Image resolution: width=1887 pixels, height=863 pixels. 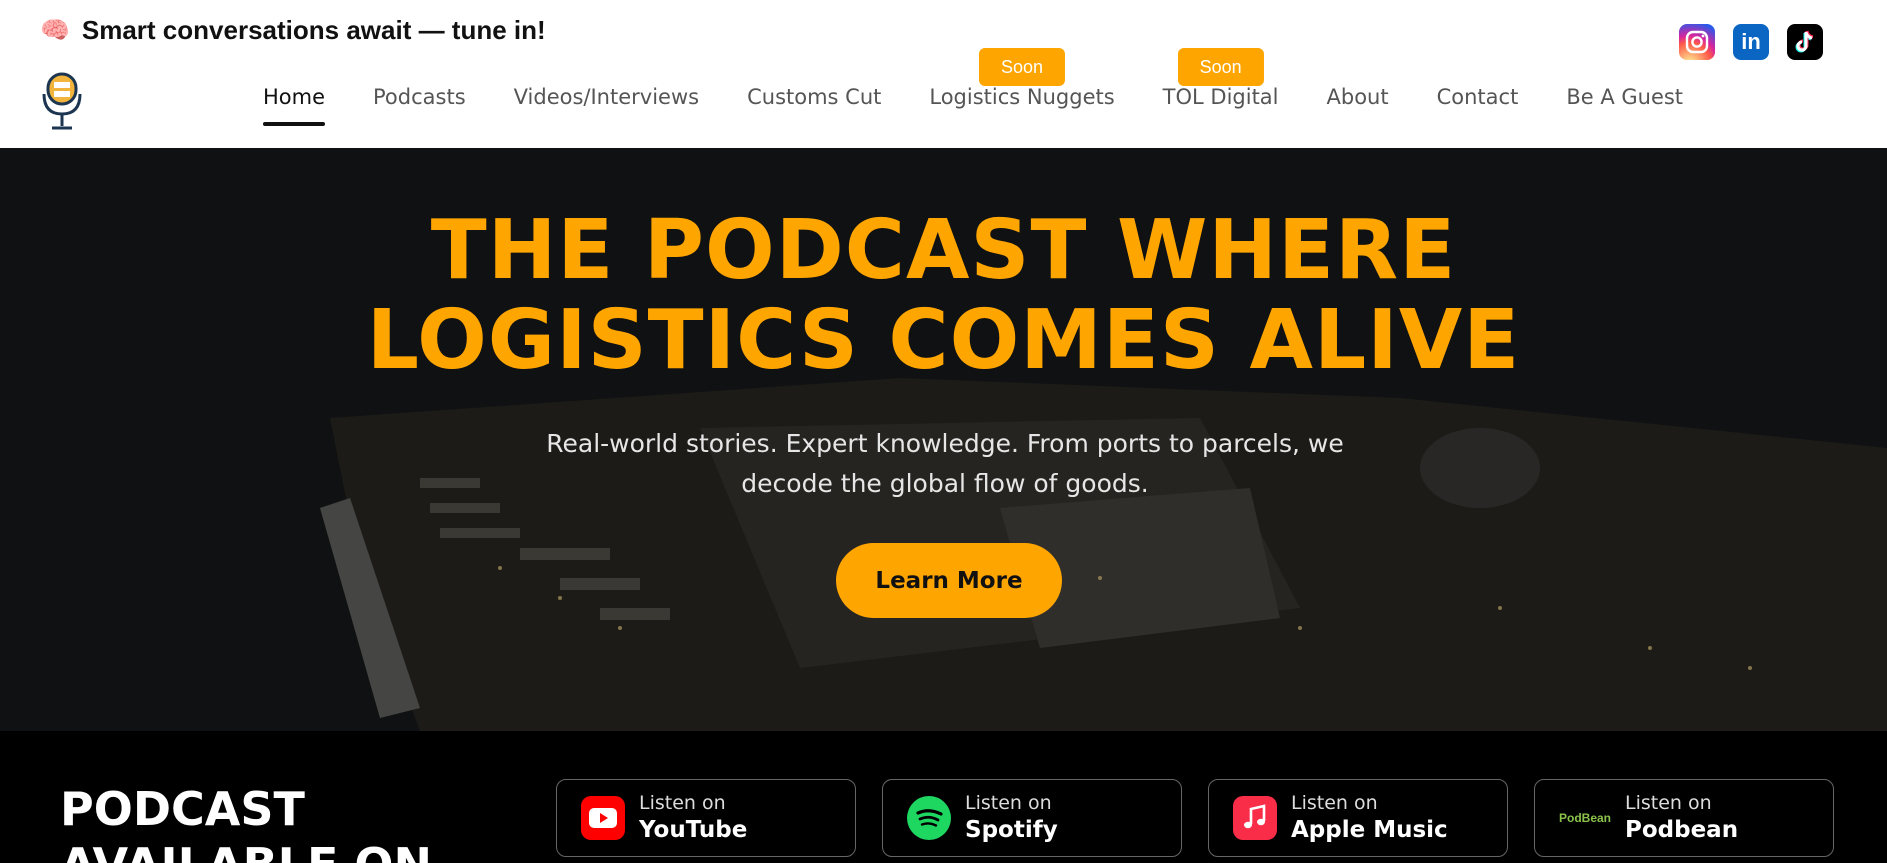 I want to click on nav-label: Be A Guest, so click(x=1625, y=97).